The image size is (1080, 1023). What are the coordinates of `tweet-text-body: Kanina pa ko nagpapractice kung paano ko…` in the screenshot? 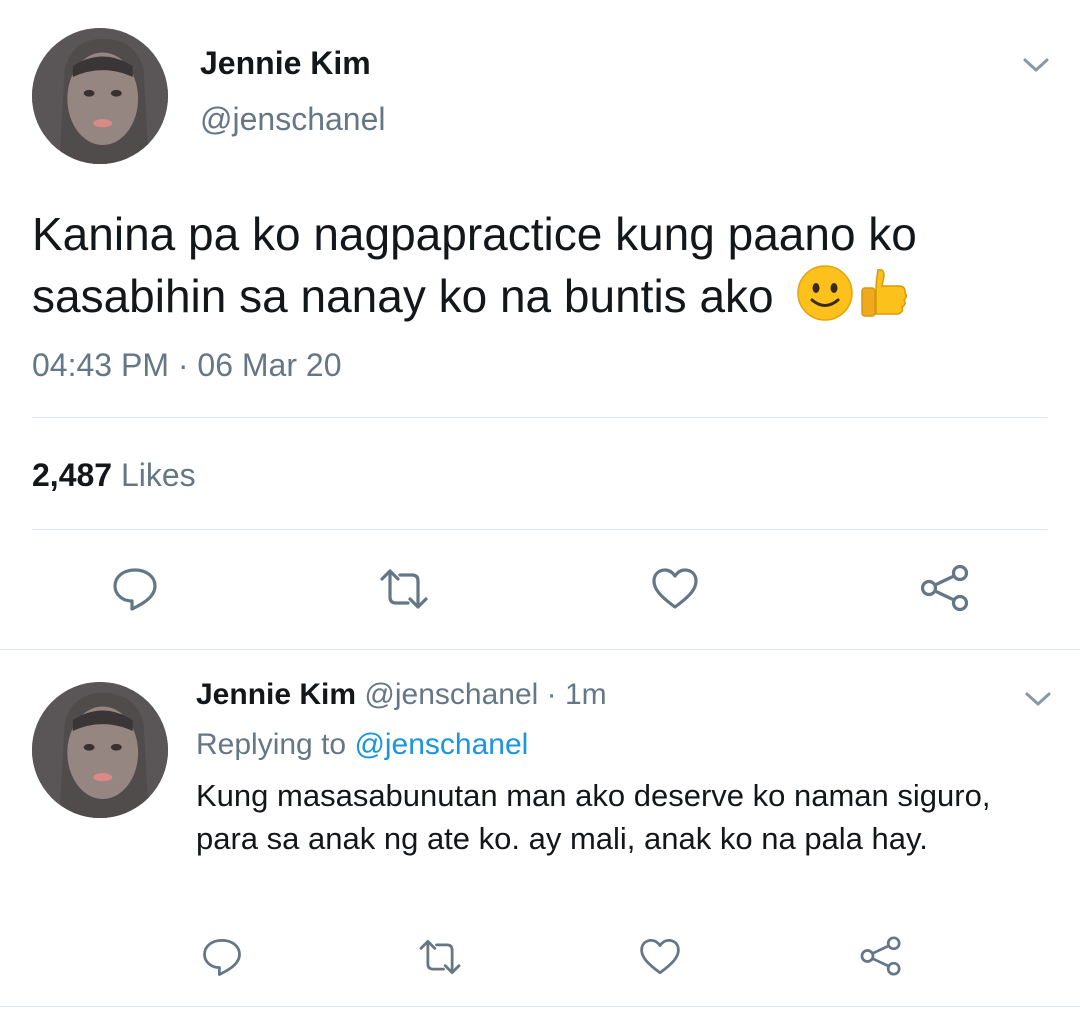 It's located at (474, 265).